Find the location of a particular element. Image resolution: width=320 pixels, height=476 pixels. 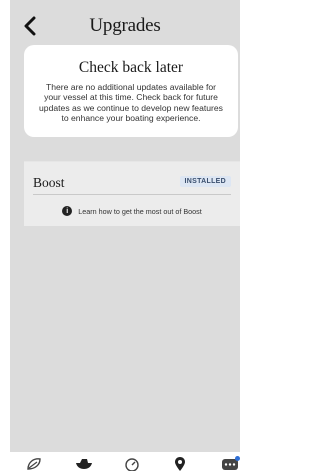

location-pin-icon is located at coordinates (180, 464).